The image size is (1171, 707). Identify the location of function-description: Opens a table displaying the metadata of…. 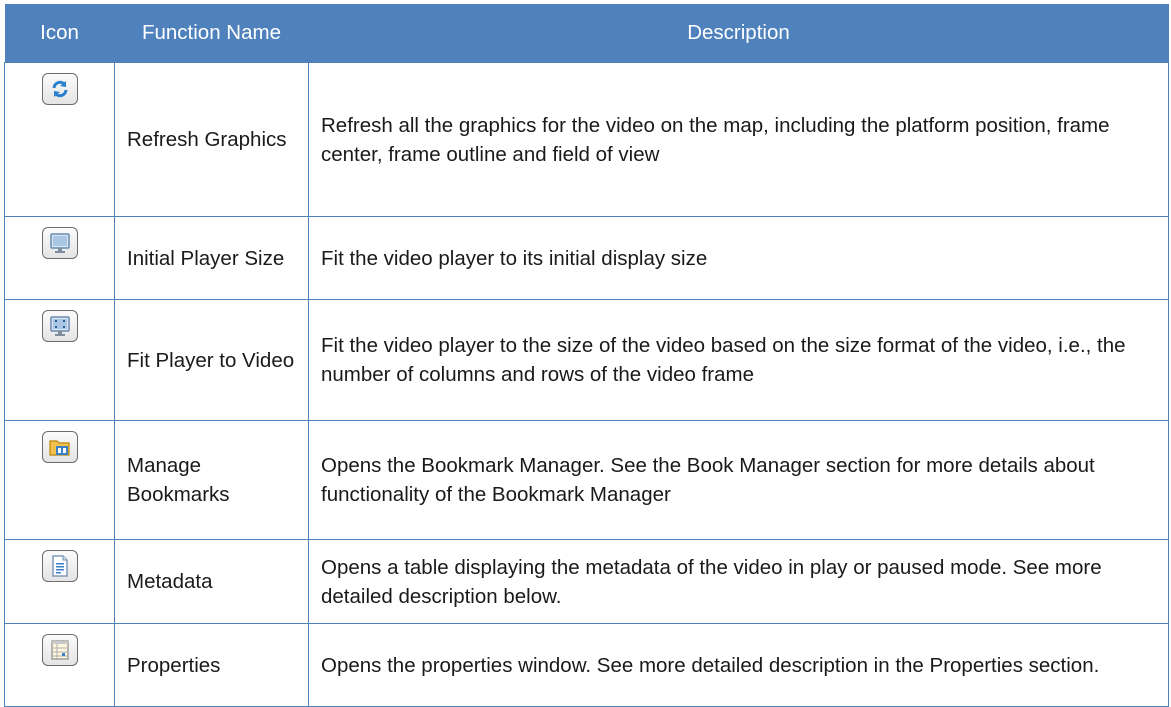
(738, 581).